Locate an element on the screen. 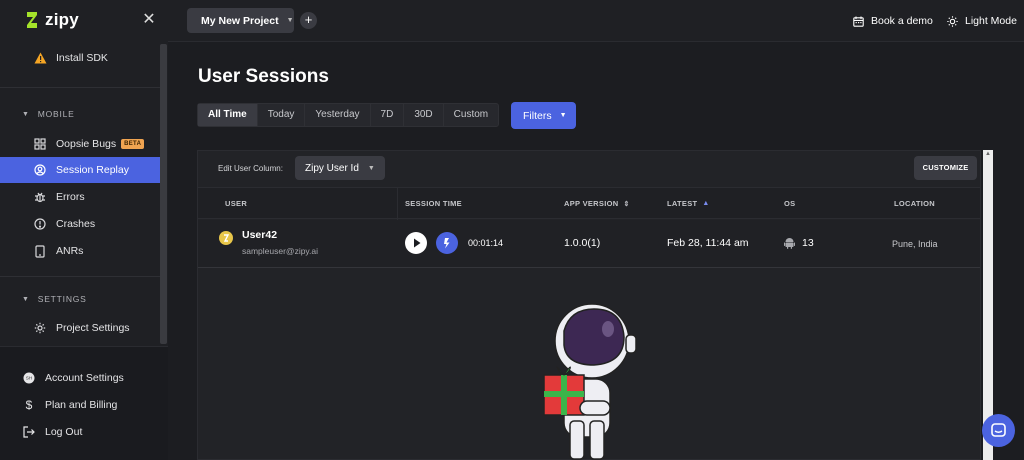 The height and width of the screenshot is (460, 1024). astronaut-gift-illustration is located at coordinates (591, 380).